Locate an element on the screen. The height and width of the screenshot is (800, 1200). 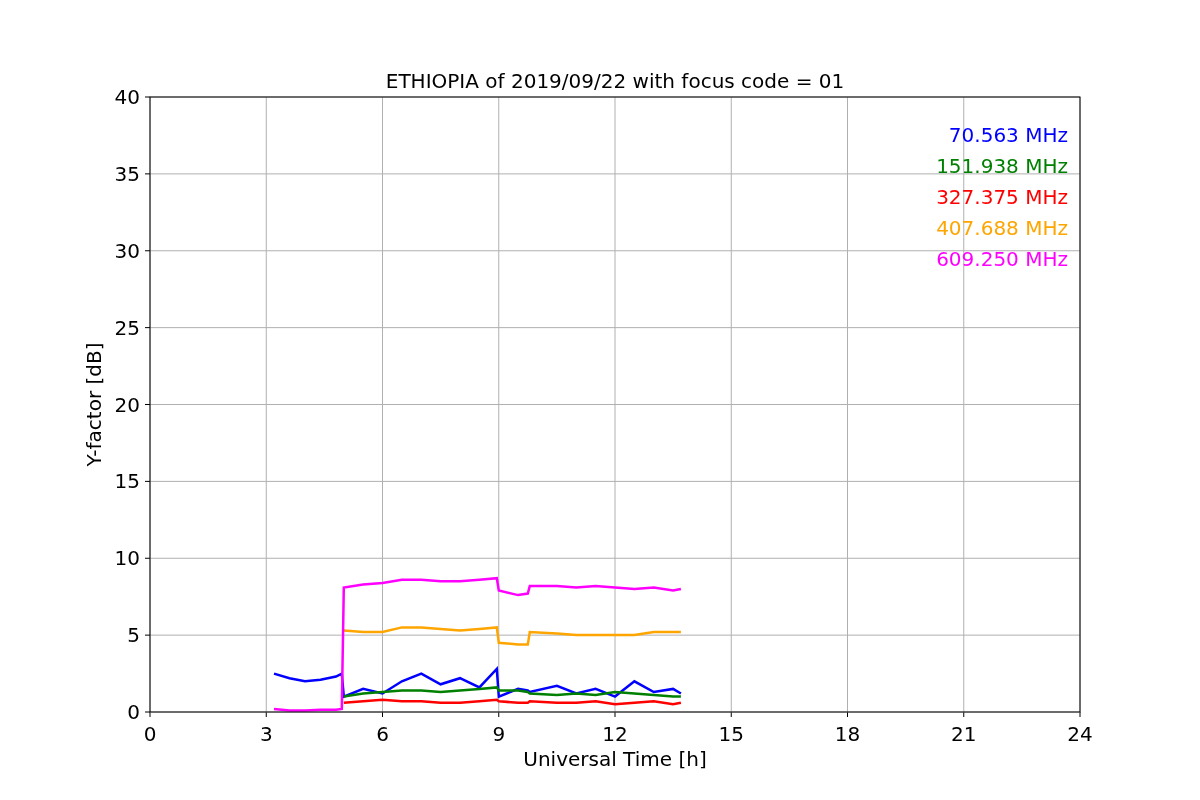
legend-label: 327.375 MHz is located at coordinates (1002, 197).